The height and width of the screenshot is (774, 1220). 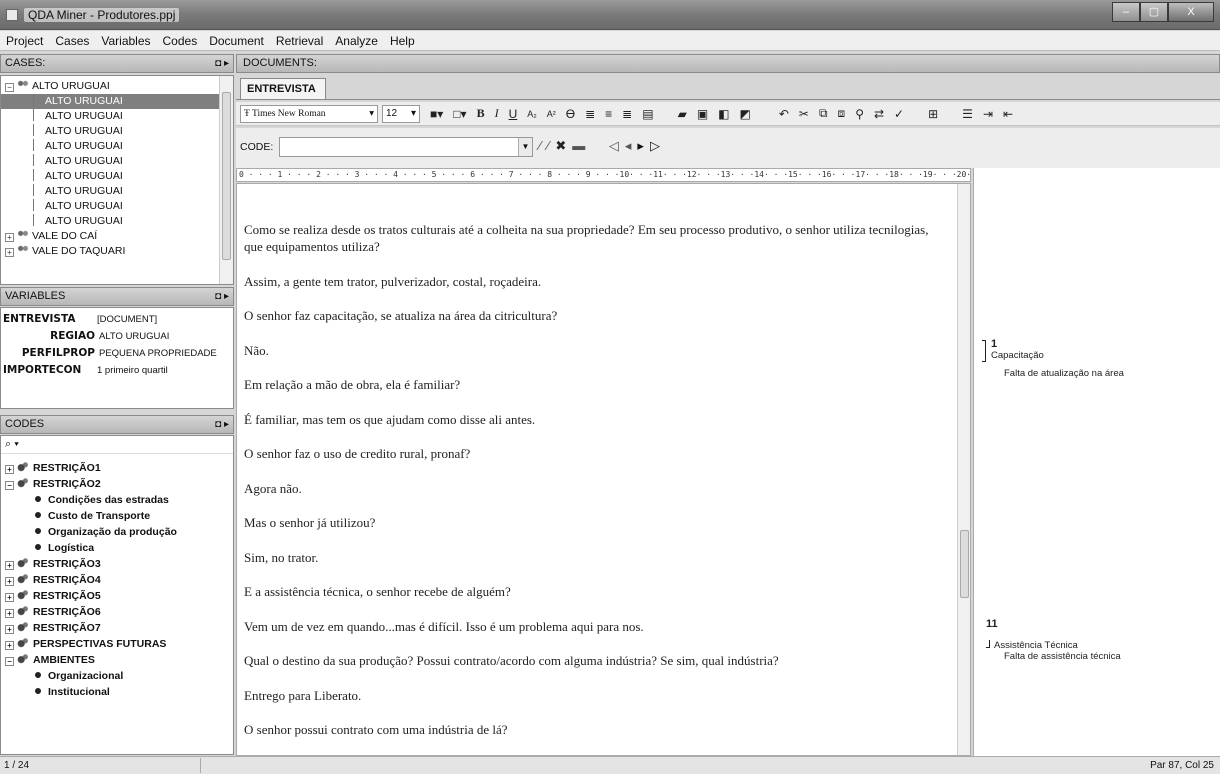 I want to click on justify-icon: ▤, so click(x=647, y=114).